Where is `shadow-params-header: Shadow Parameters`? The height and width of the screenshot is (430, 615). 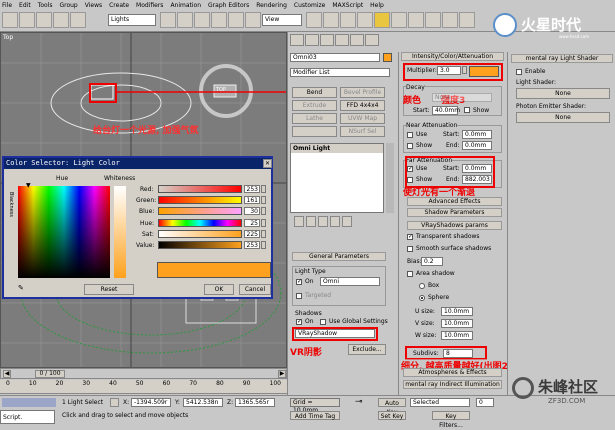 shadow-params-header: Shadow Parameters is located at coordinates (454, 212).